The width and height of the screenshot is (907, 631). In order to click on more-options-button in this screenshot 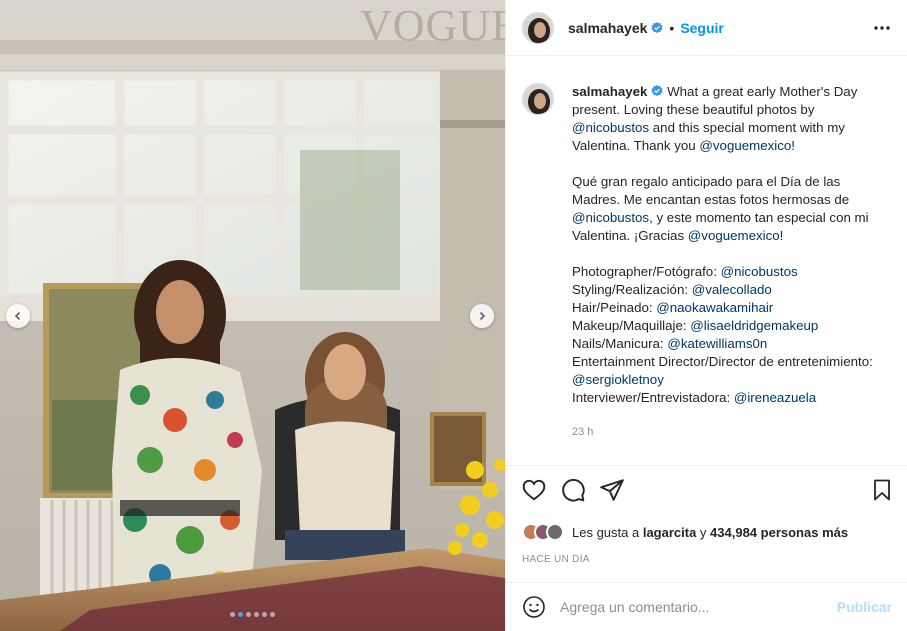, I will do `click(882, 30)`.